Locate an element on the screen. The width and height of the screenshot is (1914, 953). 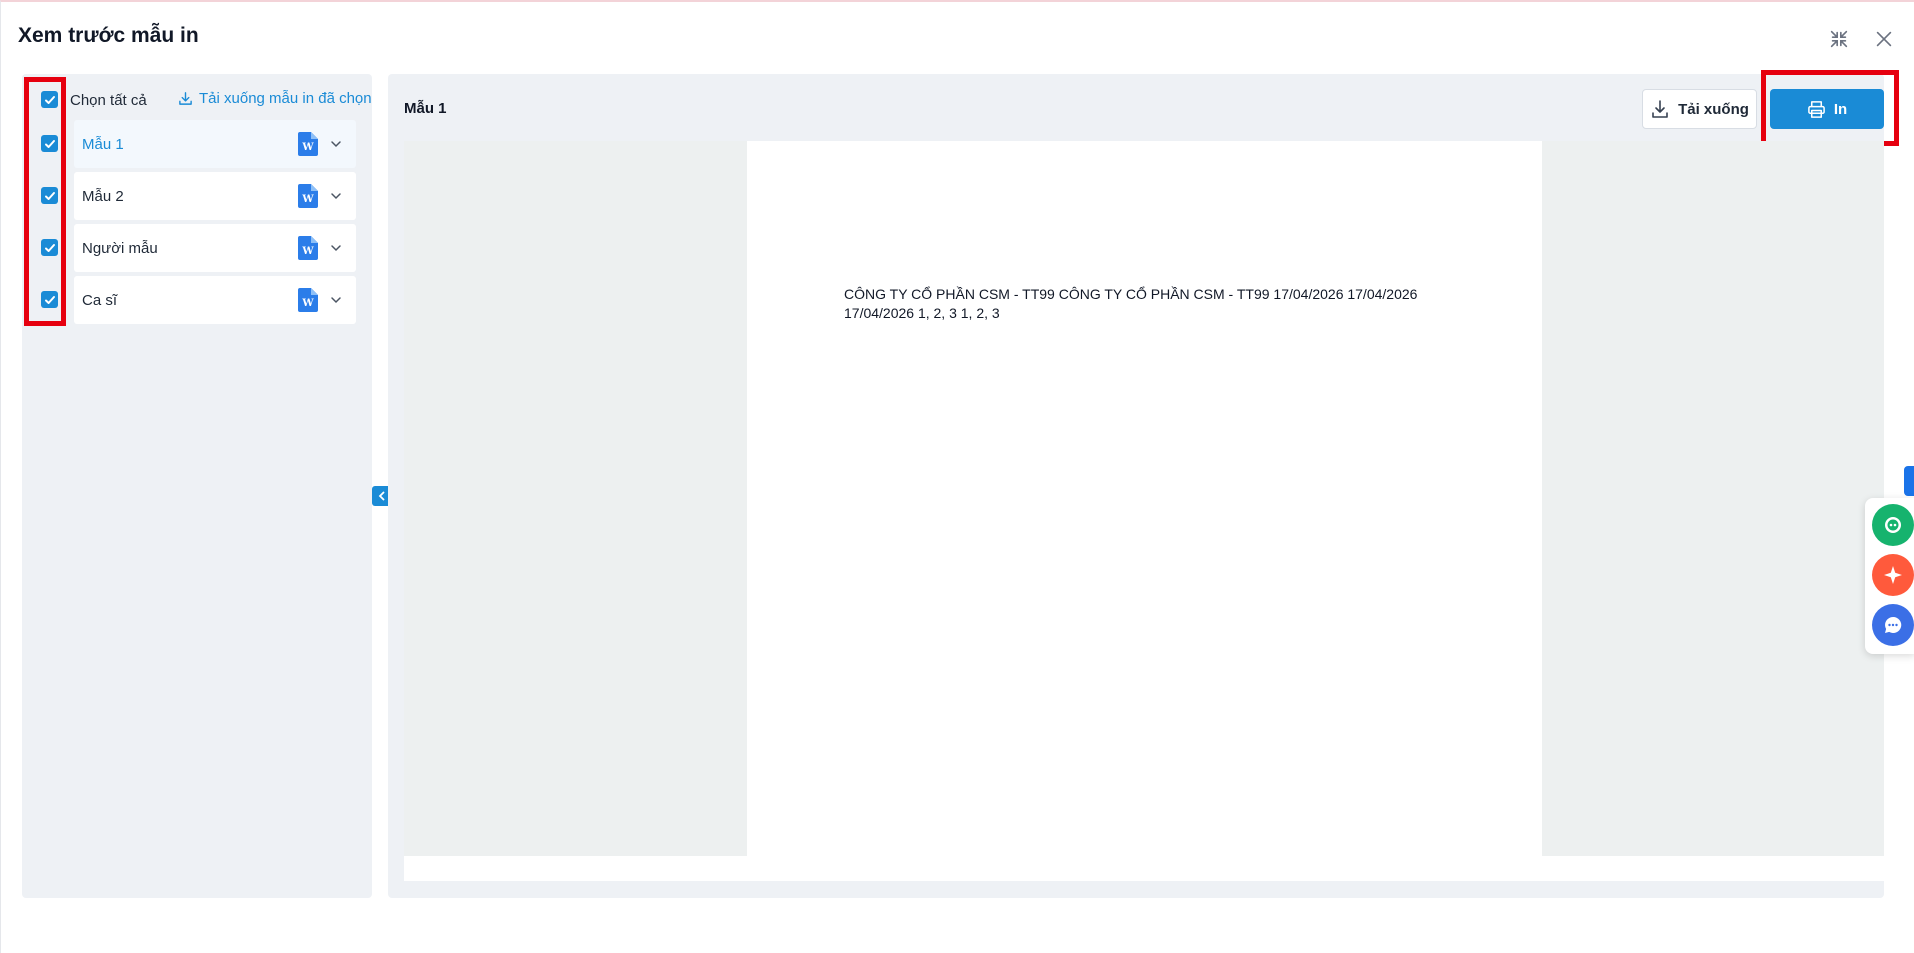
collapse-arrows-icon is located at coordinates (1839, 39).